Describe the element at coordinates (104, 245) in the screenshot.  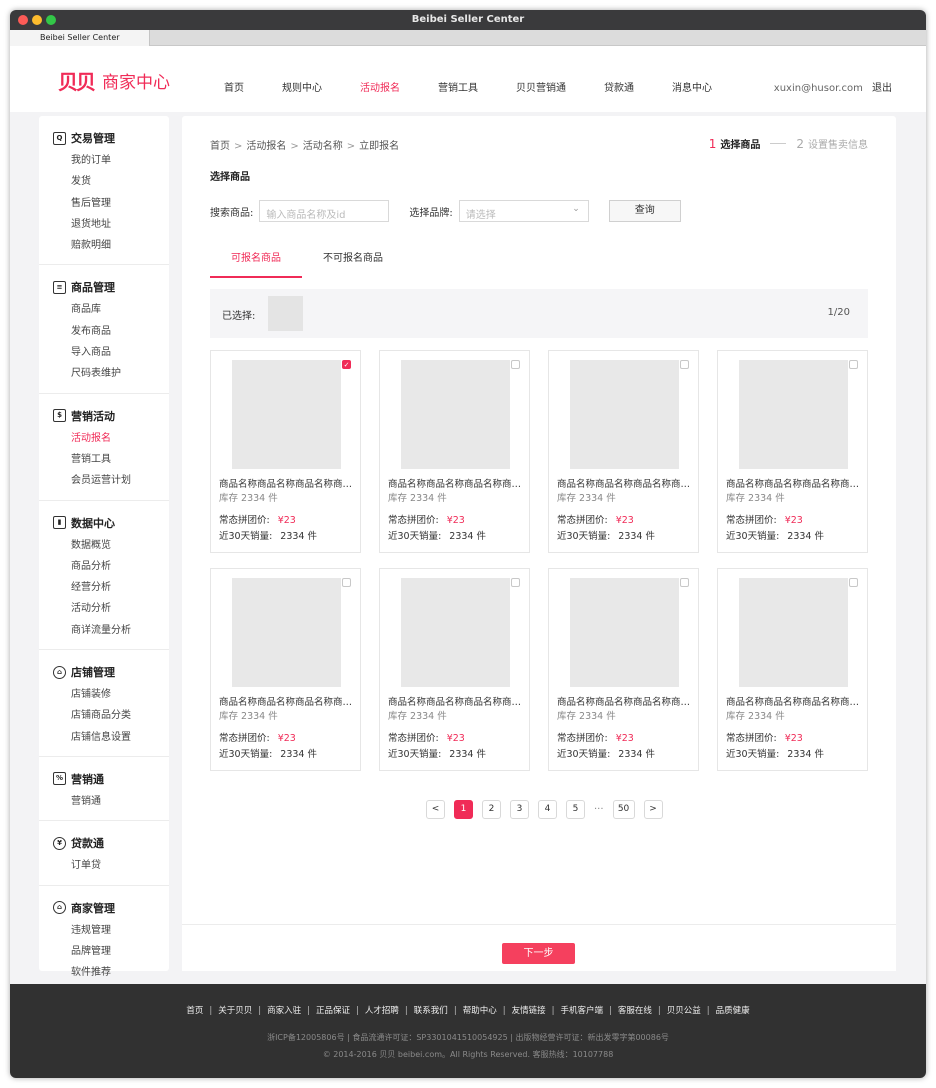
I see `sidebar-item: 赔款明细` at that location.